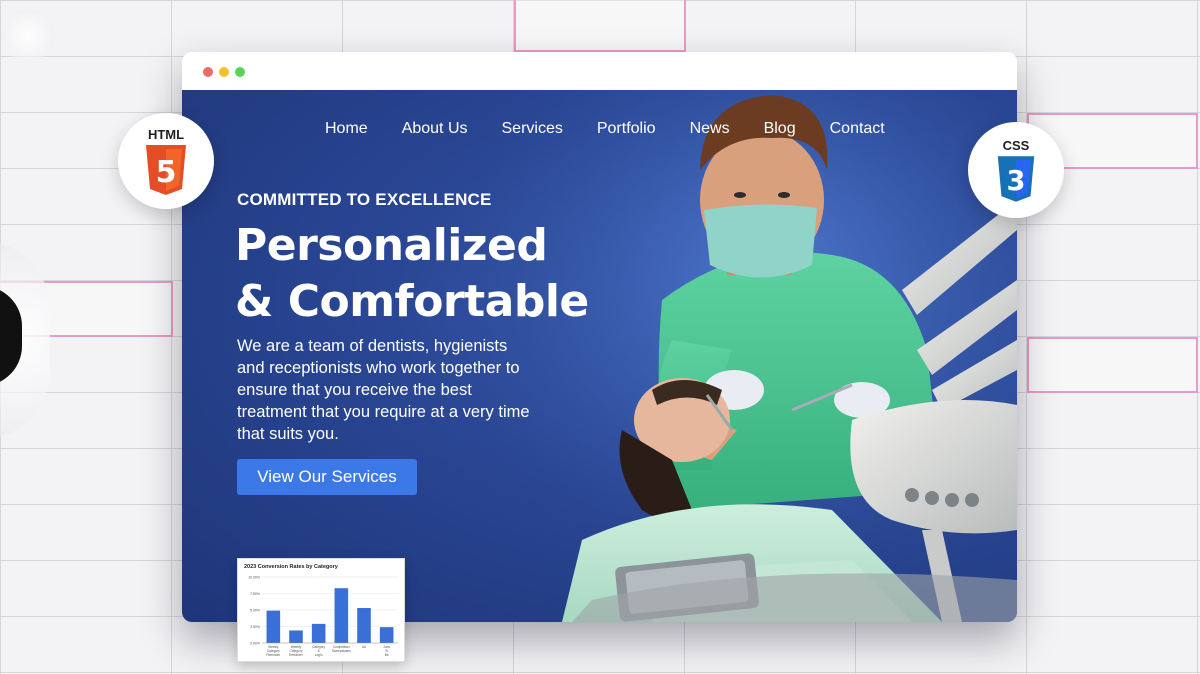 The width and height of the screenshot is (1200, 674). I want to click on chart-y-tick-label: 2.50%, so click(255, 627).